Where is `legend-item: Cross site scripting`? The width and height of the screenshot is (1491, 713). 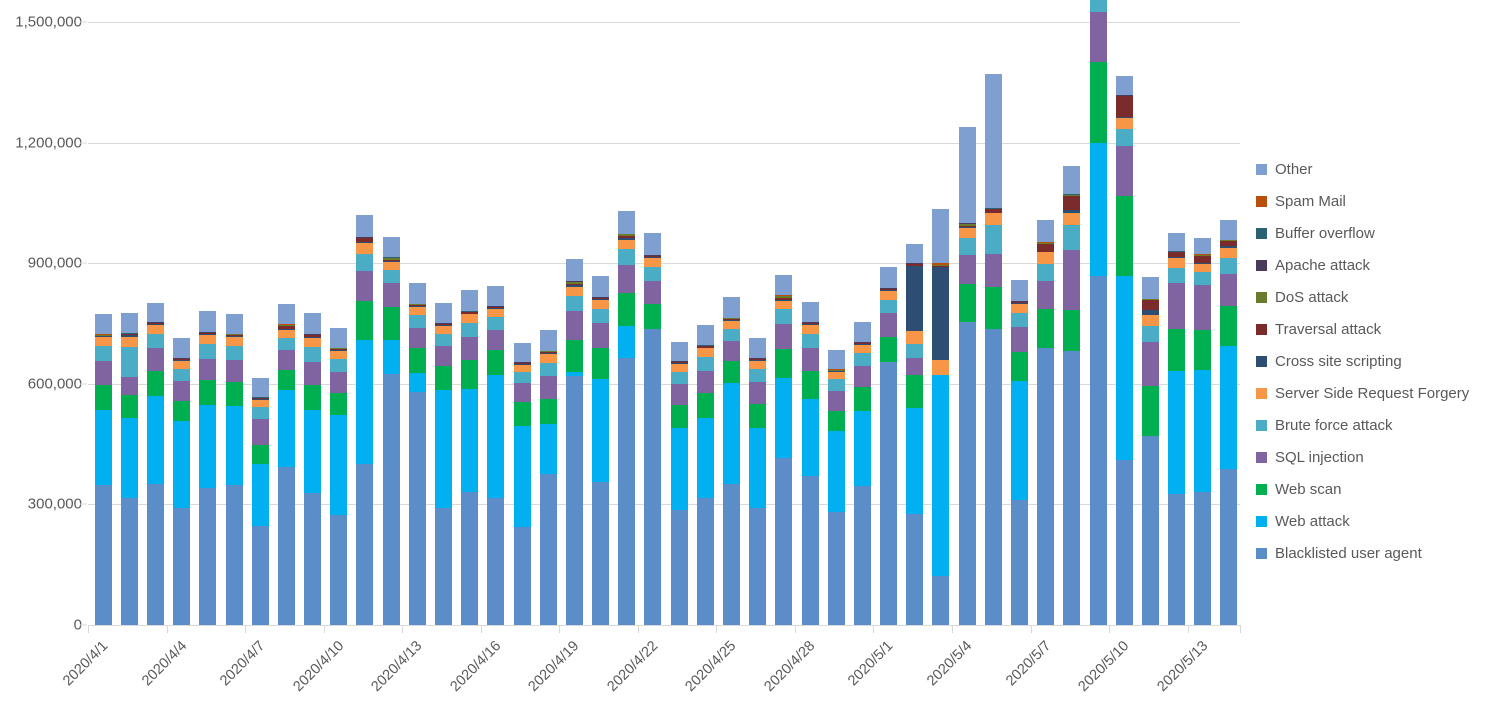 legend-item: Cross site scripting is located at coordinates (1362, 361).